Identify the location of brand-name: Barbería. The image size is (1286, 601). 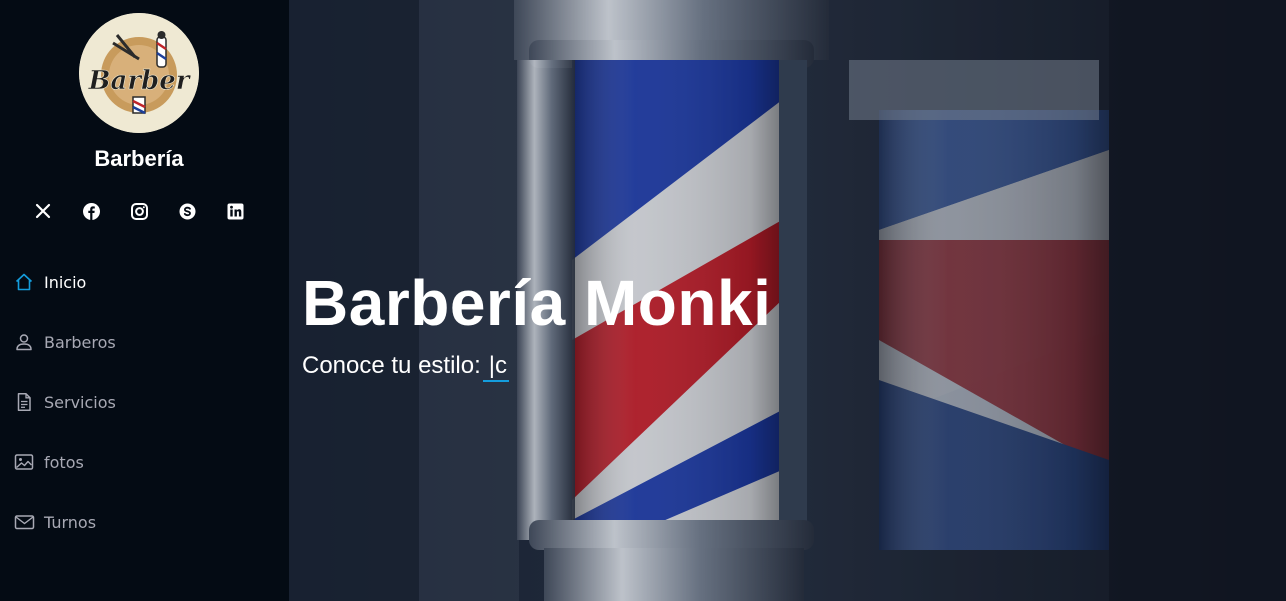
(139, 159).